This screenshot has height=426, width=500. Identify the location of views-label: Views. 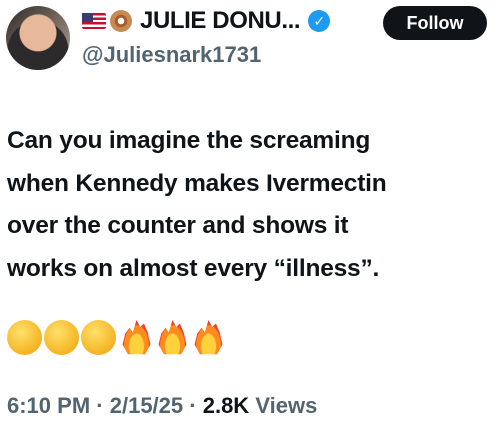
(286, 405).